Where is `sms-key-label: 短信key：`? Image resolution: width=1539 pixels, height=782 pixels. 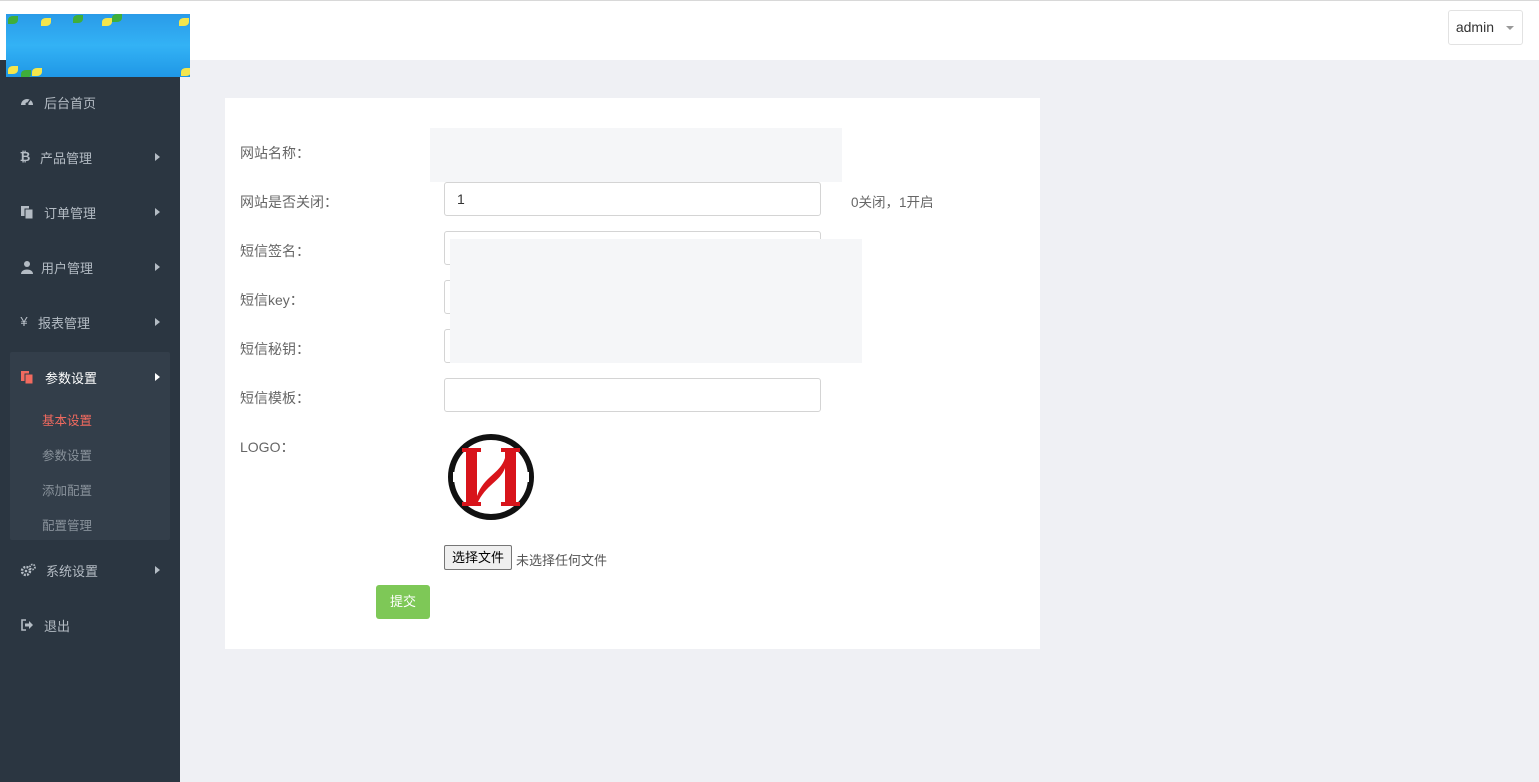 sms-key-label: 短信key： is located at coordinates (272, 300).